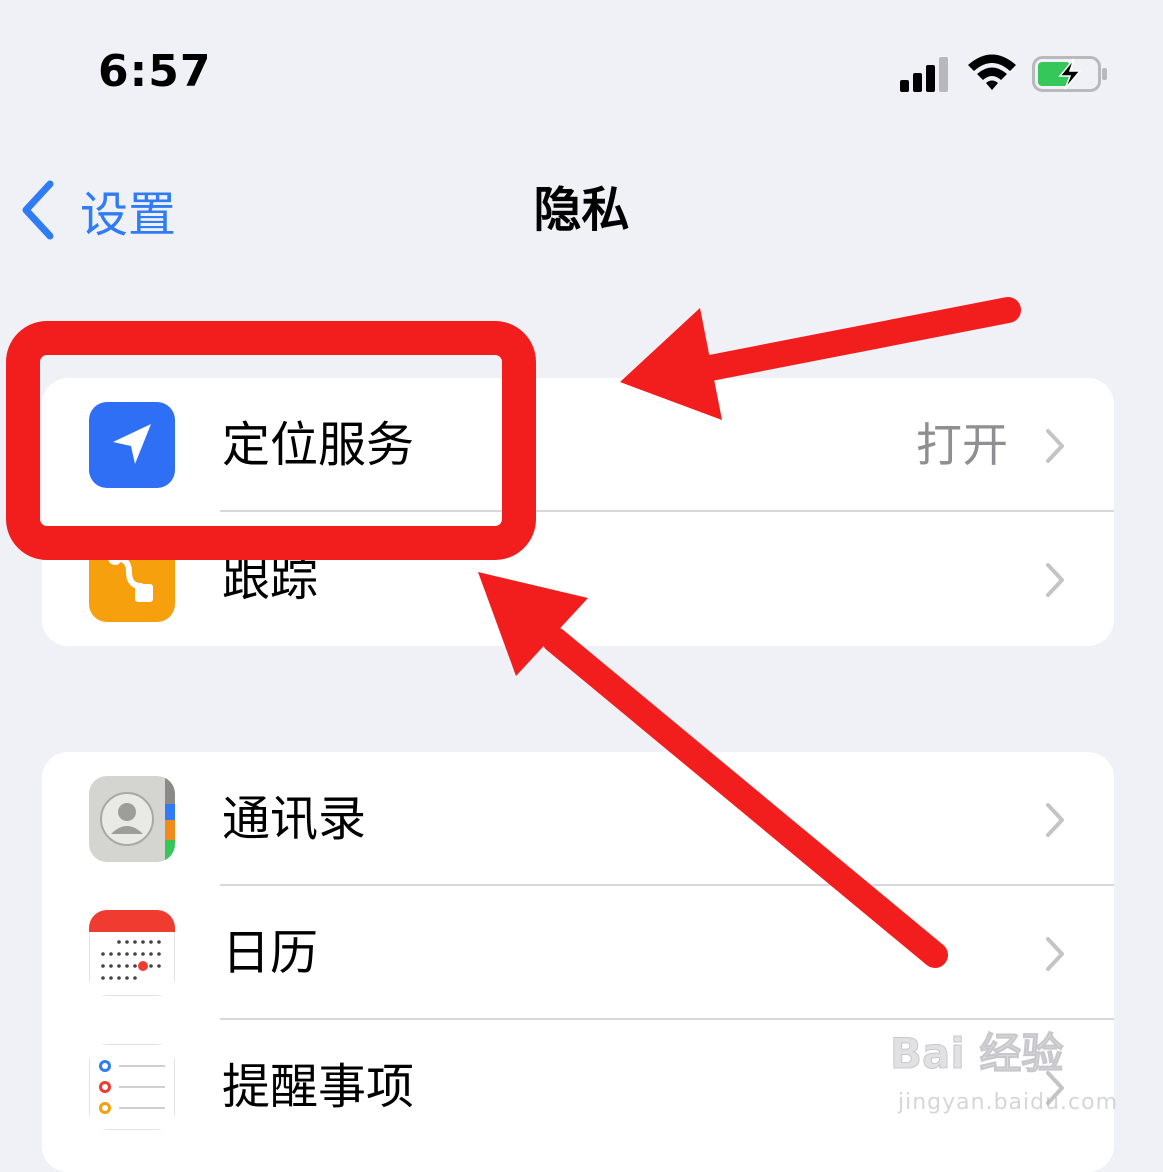 The width and height of the screenshot is (1163, 1172). Describe the element at coordinates (294, 819) in the screenshot. I see `row-label: 通讯录` at that location.